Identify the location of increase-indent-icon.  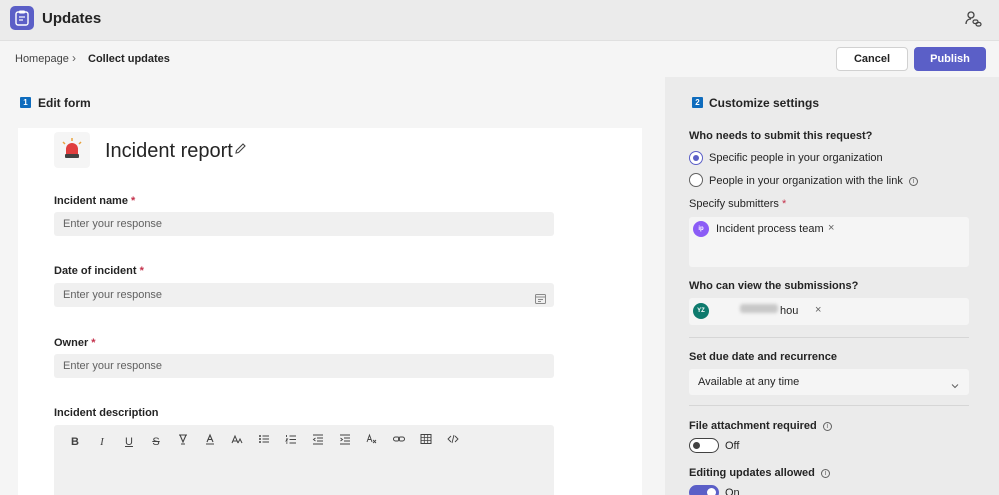
(345, 442).